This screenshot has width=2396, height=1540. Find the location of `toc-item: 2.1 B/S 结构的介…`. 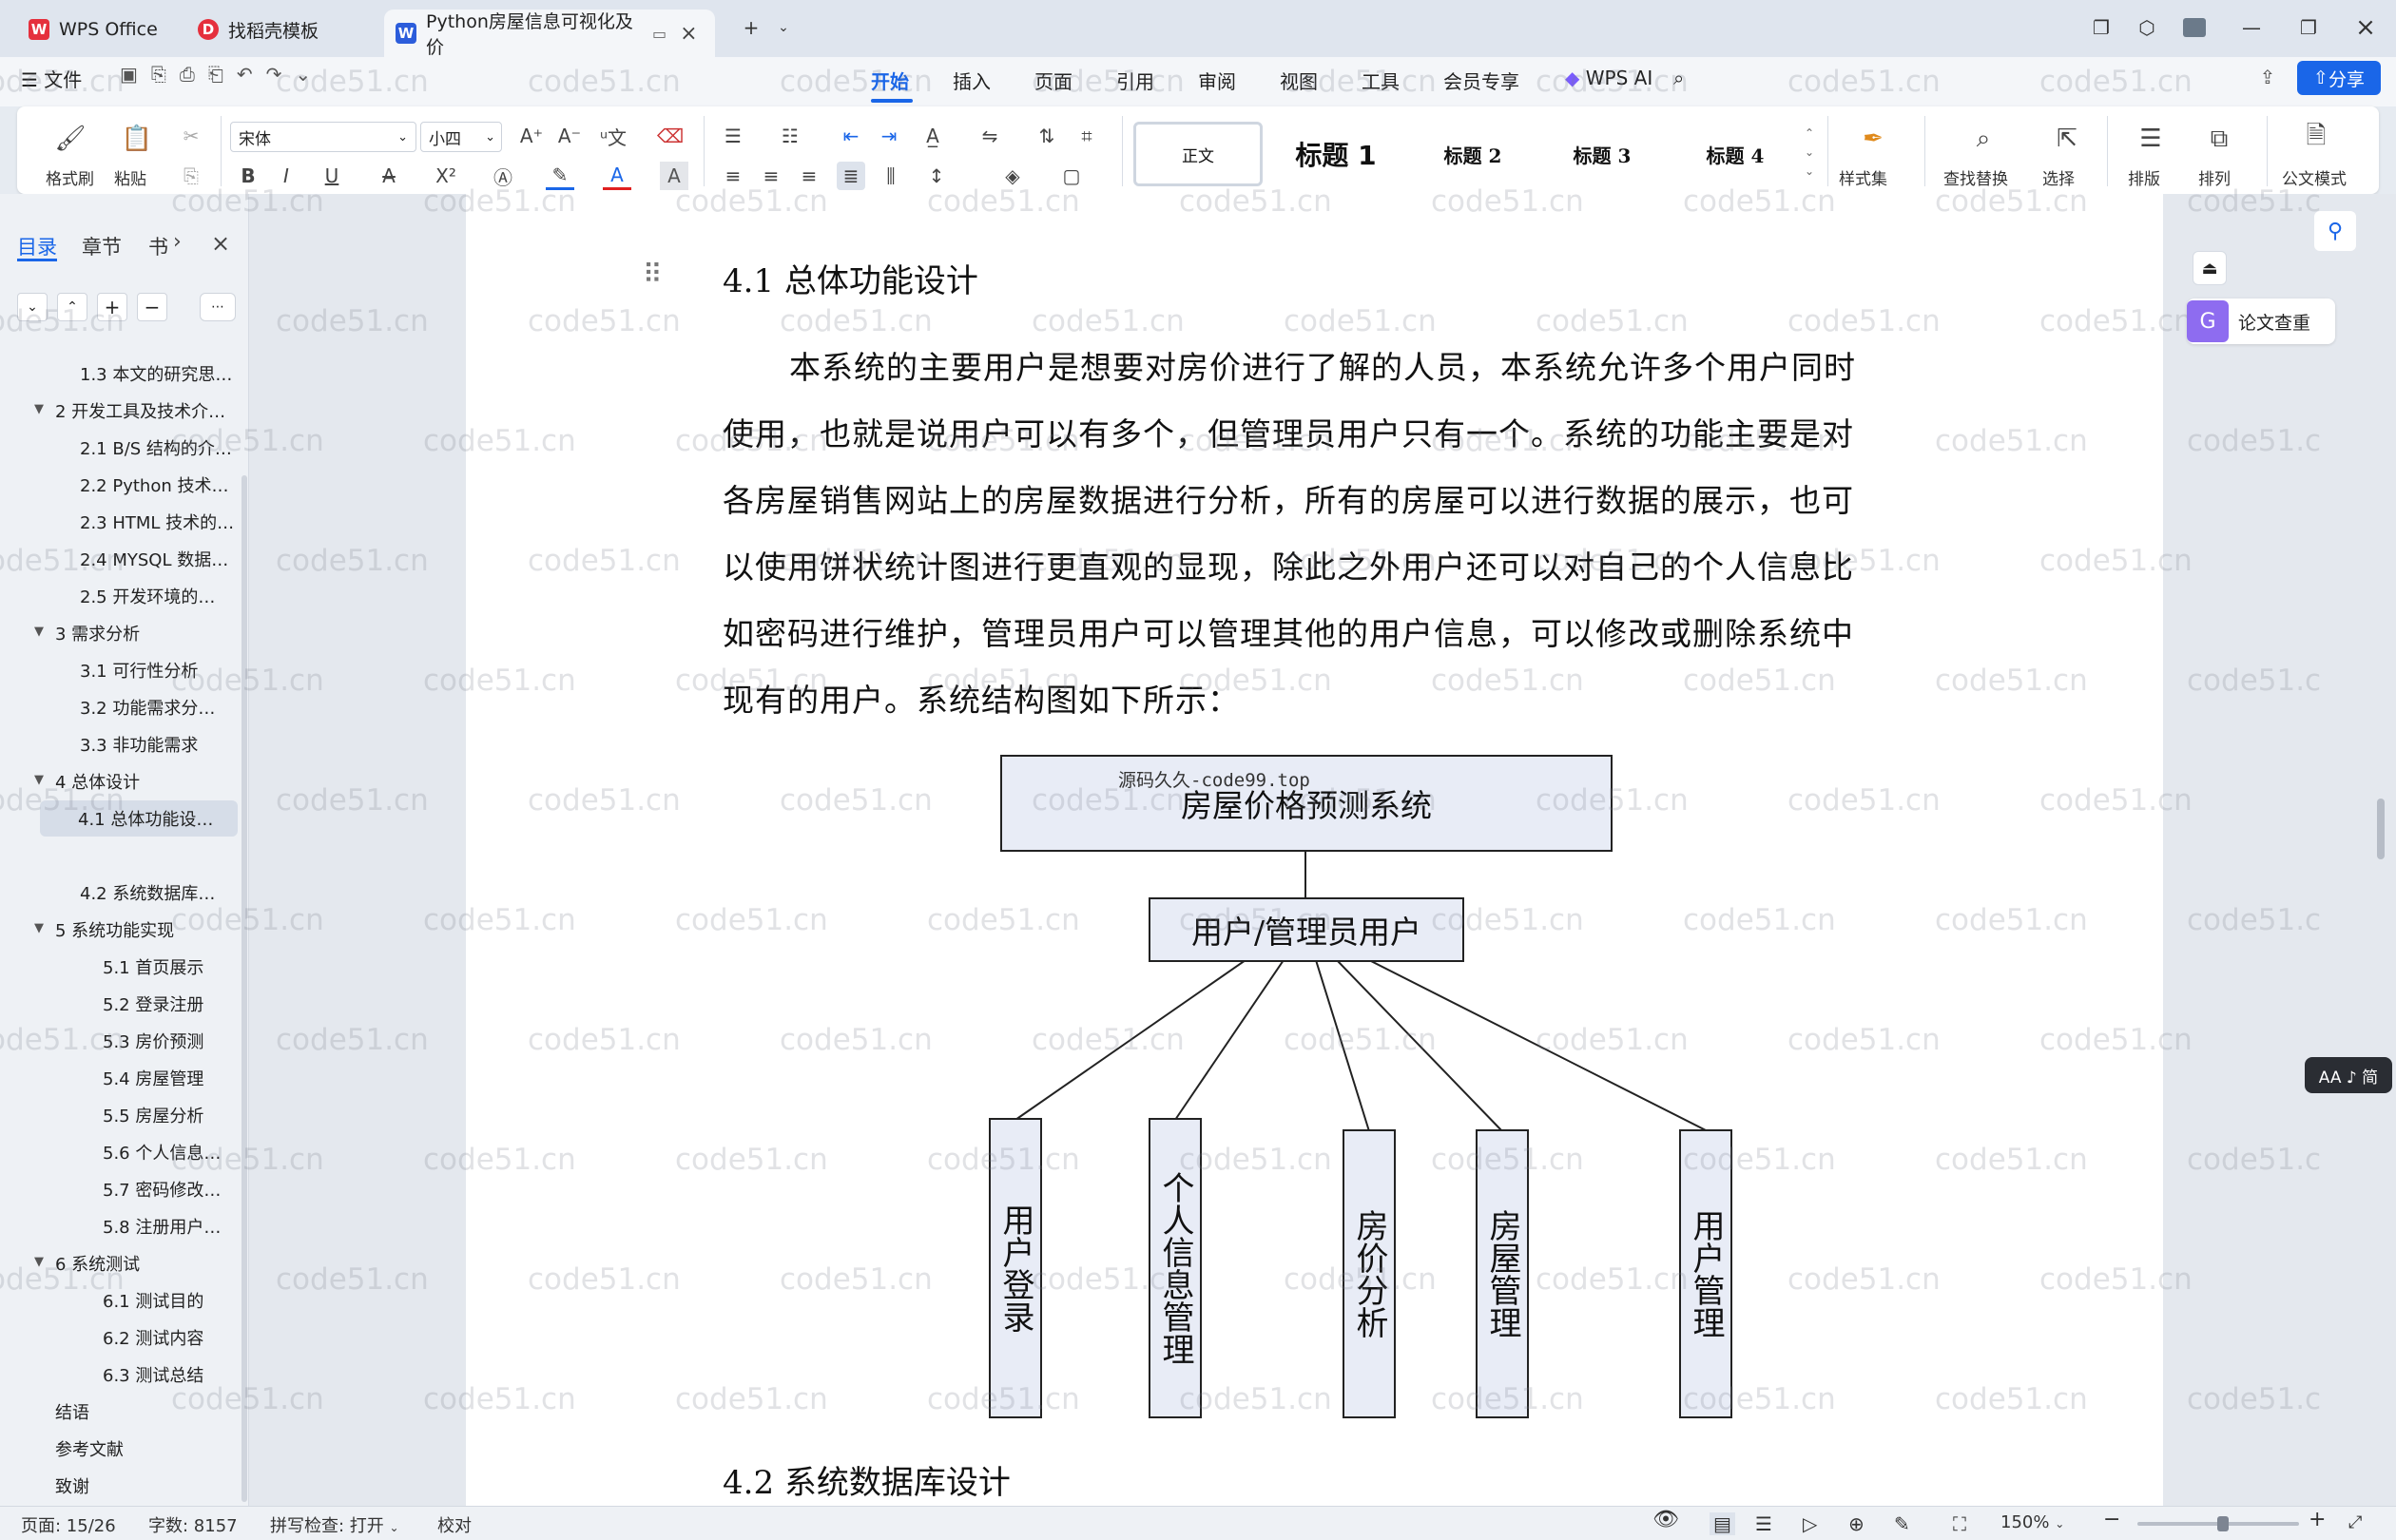

toc-item: 2.1 B/S 结构的介… is located at coordinates (156, 447).